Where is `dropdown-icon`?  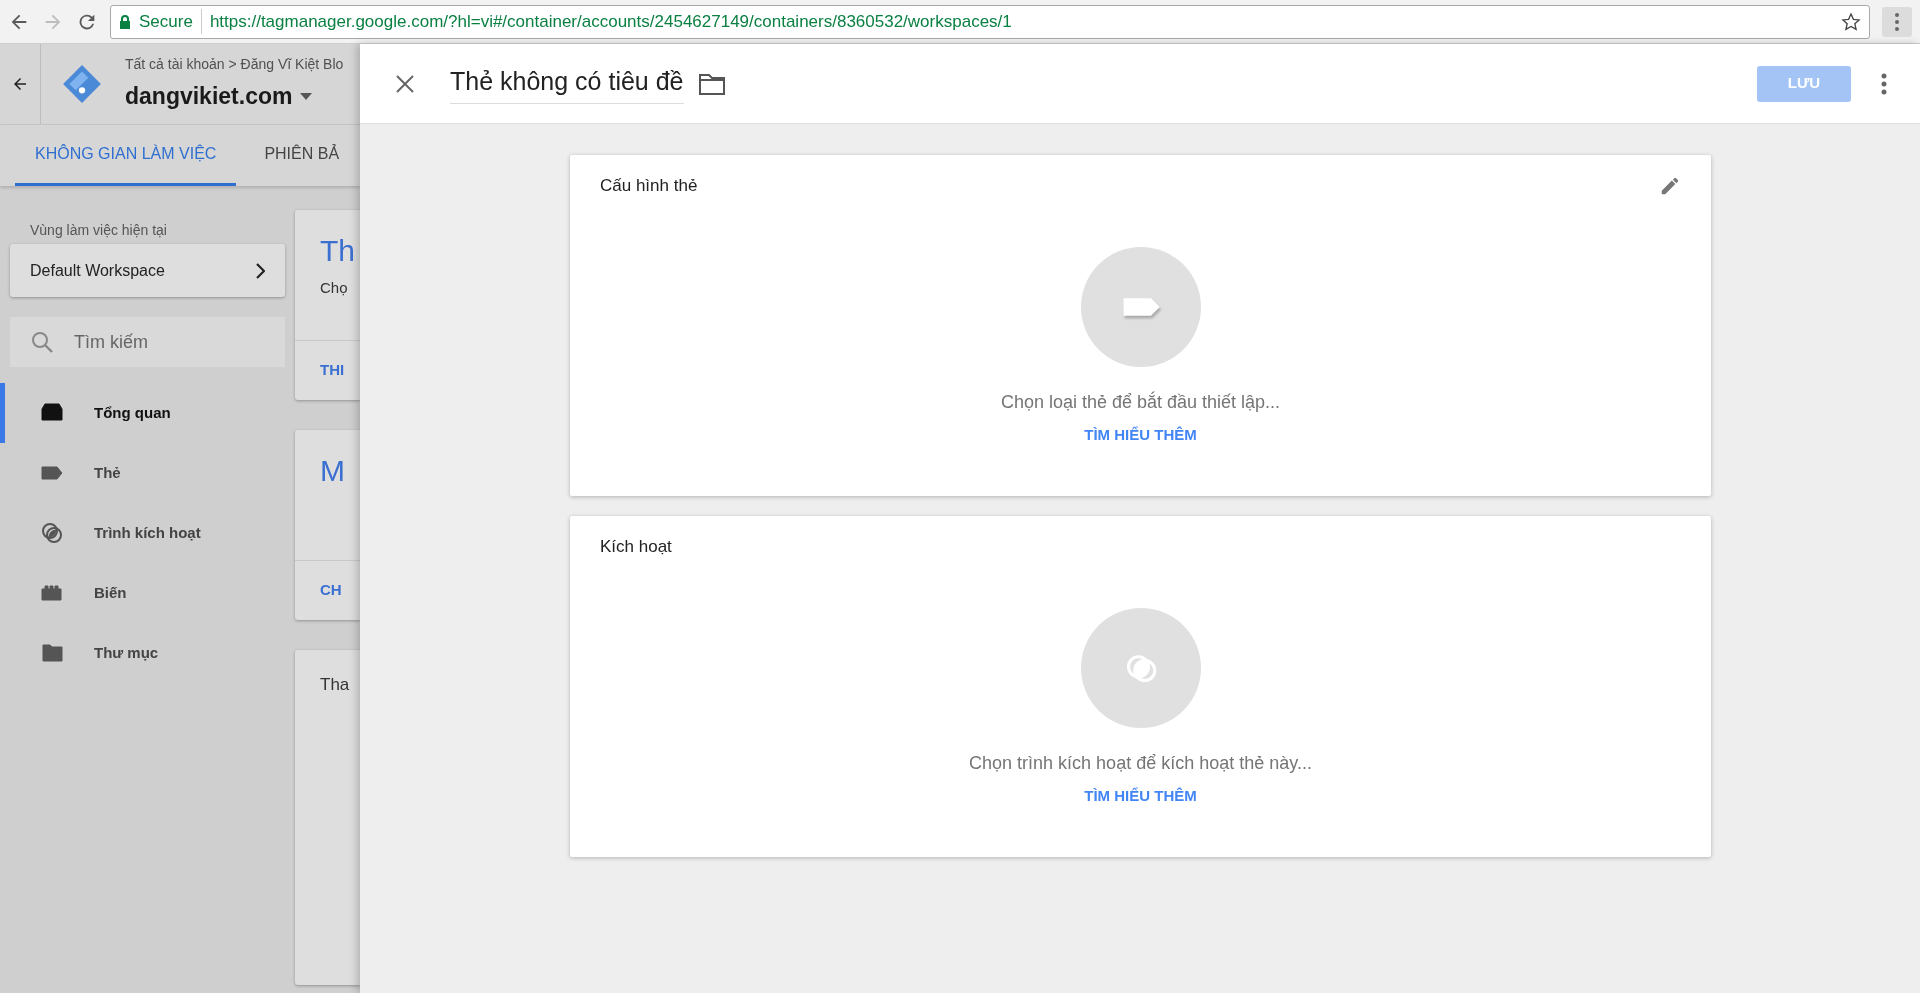
dropdown-icon is located at coordinates (306, 96).